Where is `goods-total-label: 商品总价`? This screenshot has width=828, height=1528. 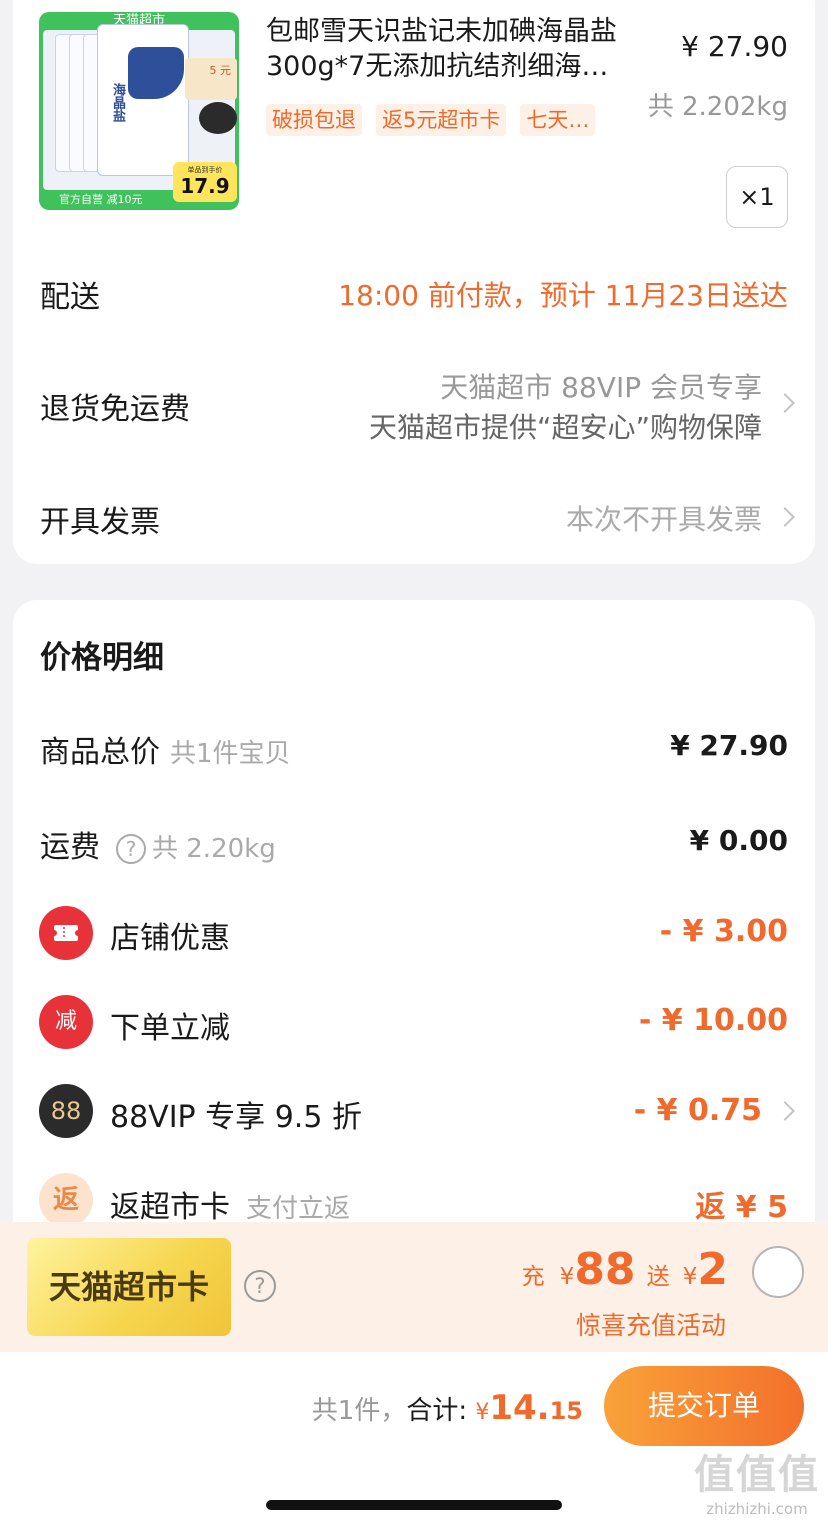 goods-total-label: 商品总价 is located at coordinates (100, 752).